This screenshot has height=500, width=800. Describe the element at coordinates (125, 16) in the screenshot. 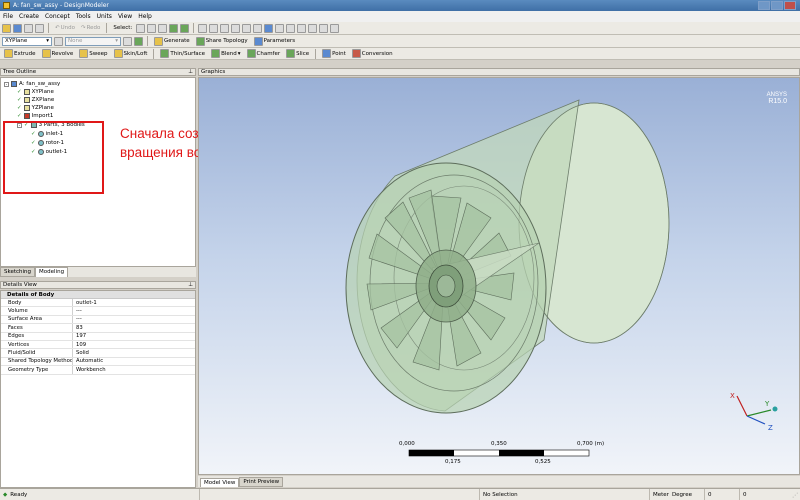

I see `menu-view: View` at that location.